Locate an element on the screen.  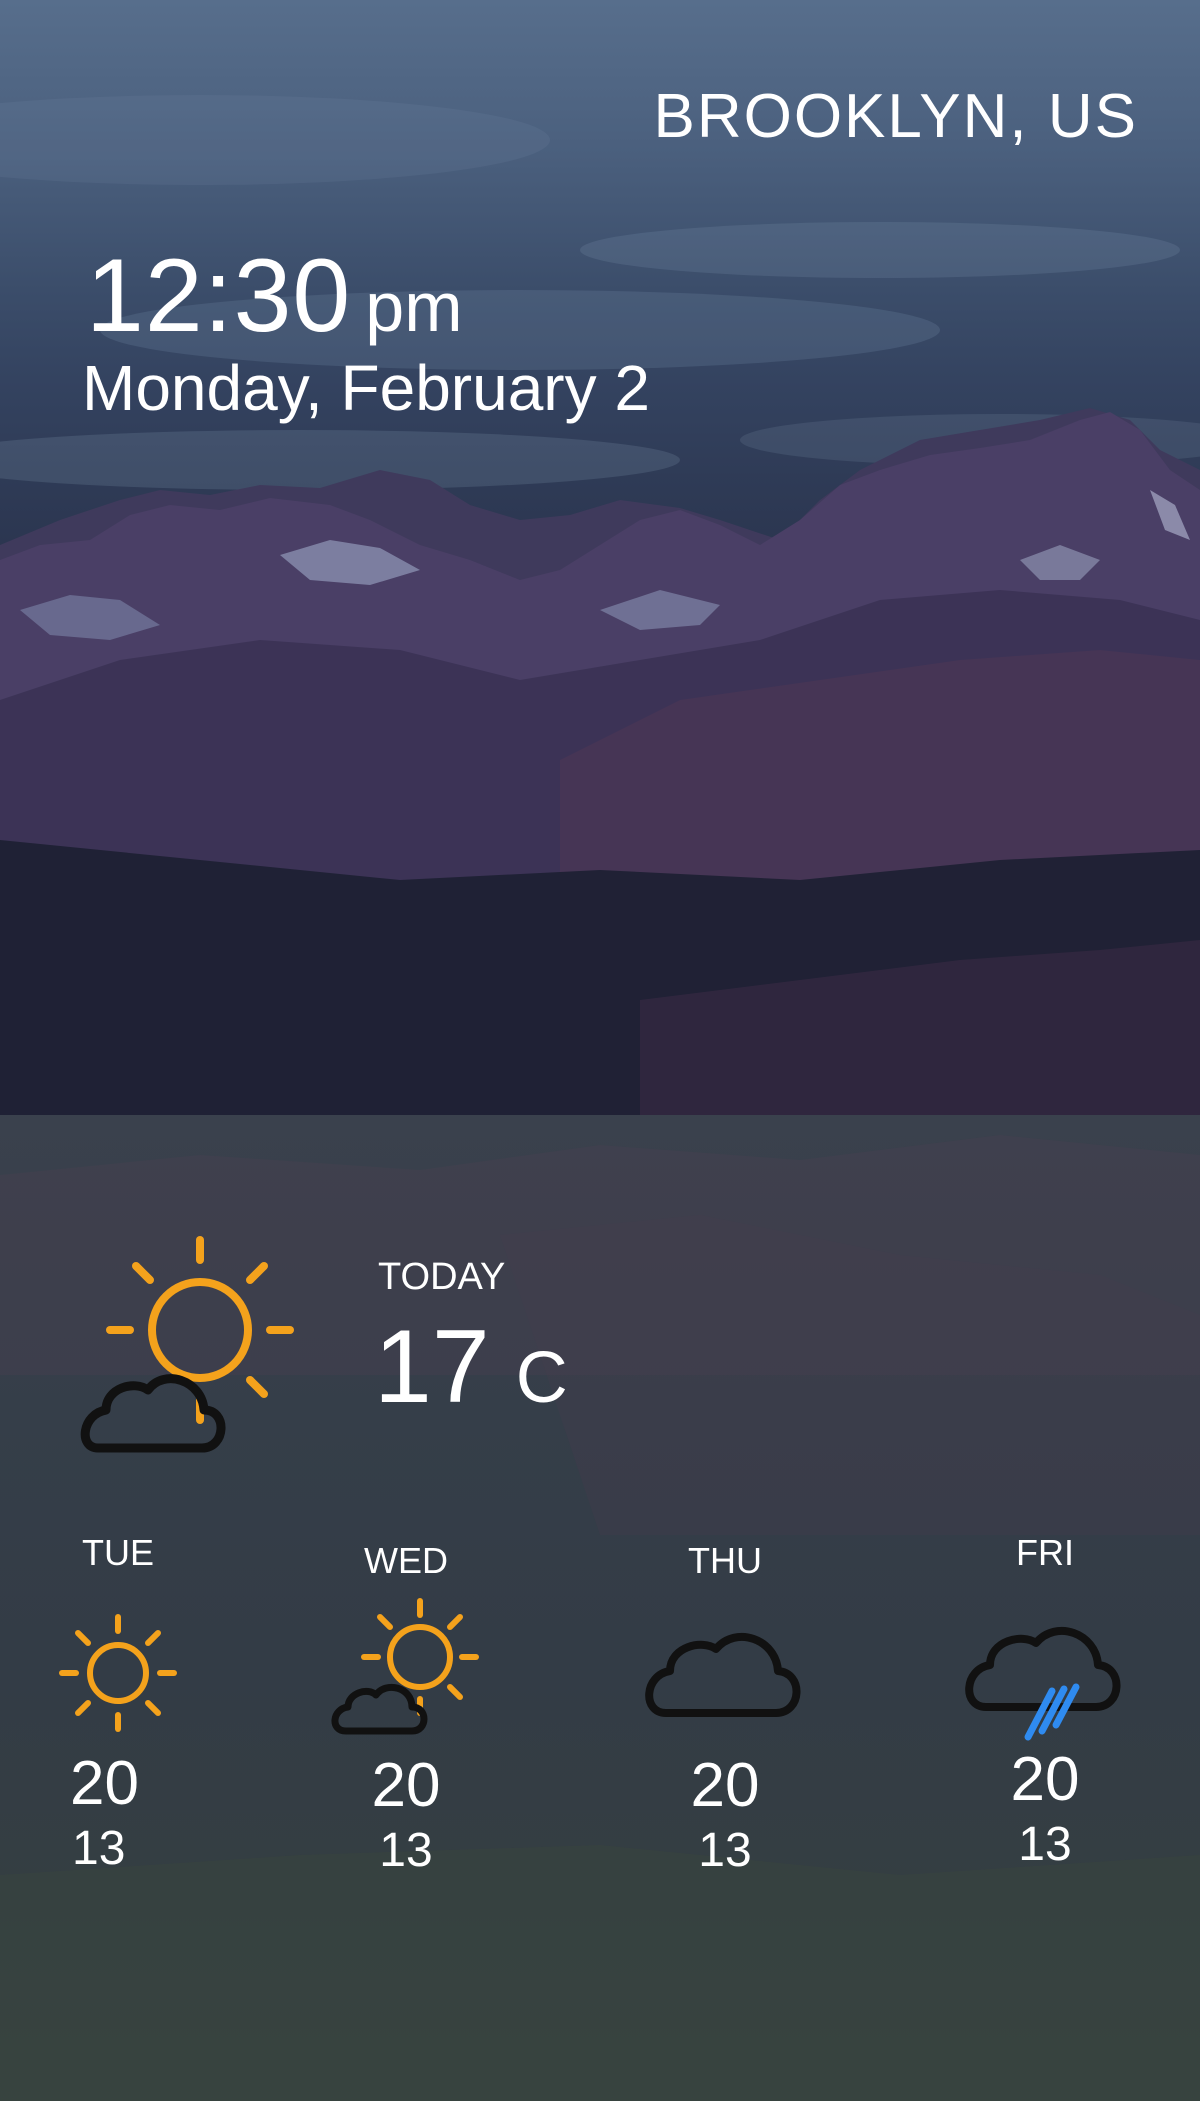
date-label: Monday, February 2 is located at coordinates (366, 388).